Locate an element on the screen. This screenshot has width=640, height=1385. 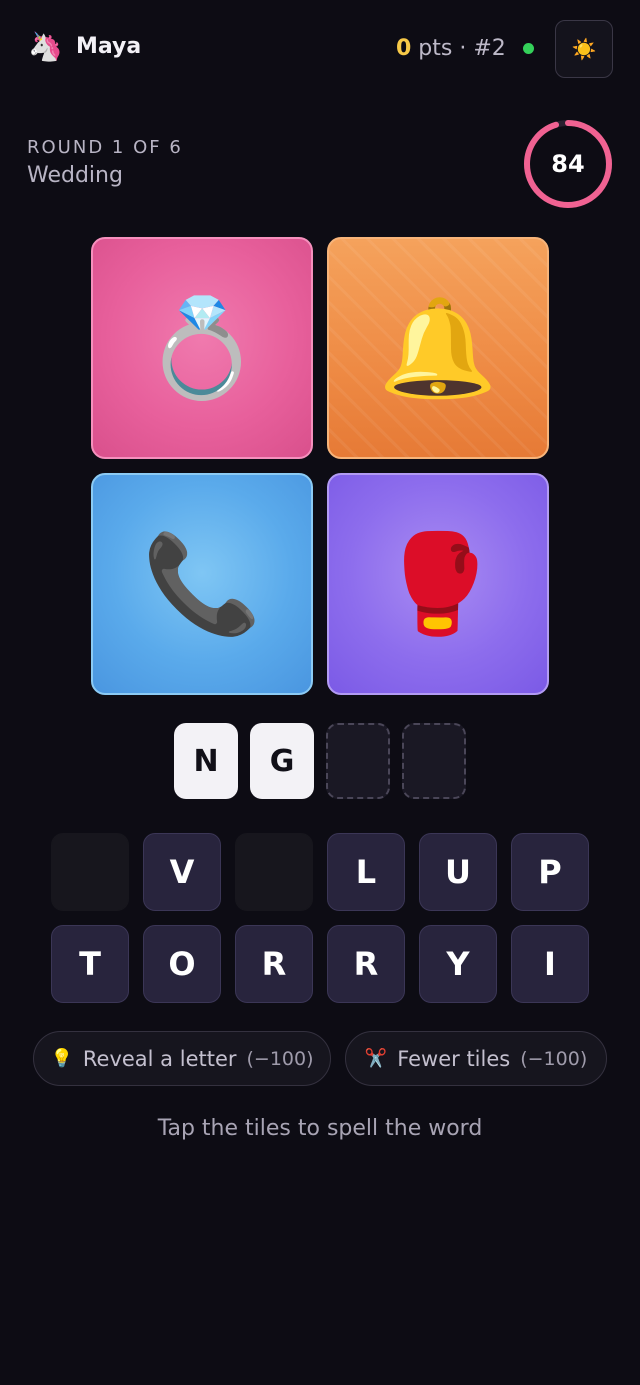
letter-tile: V is located at coordinates (182, 872).